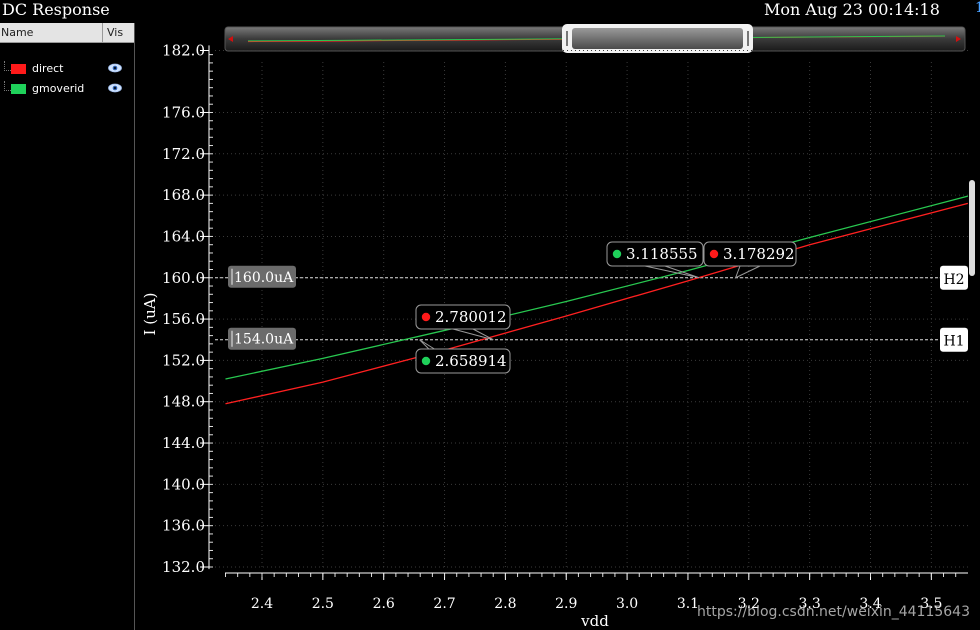  What do you see at coordinates (183, 402) in the screenshot?
I see `y-tick-label: 148.0` at bounding box center [183, 402].